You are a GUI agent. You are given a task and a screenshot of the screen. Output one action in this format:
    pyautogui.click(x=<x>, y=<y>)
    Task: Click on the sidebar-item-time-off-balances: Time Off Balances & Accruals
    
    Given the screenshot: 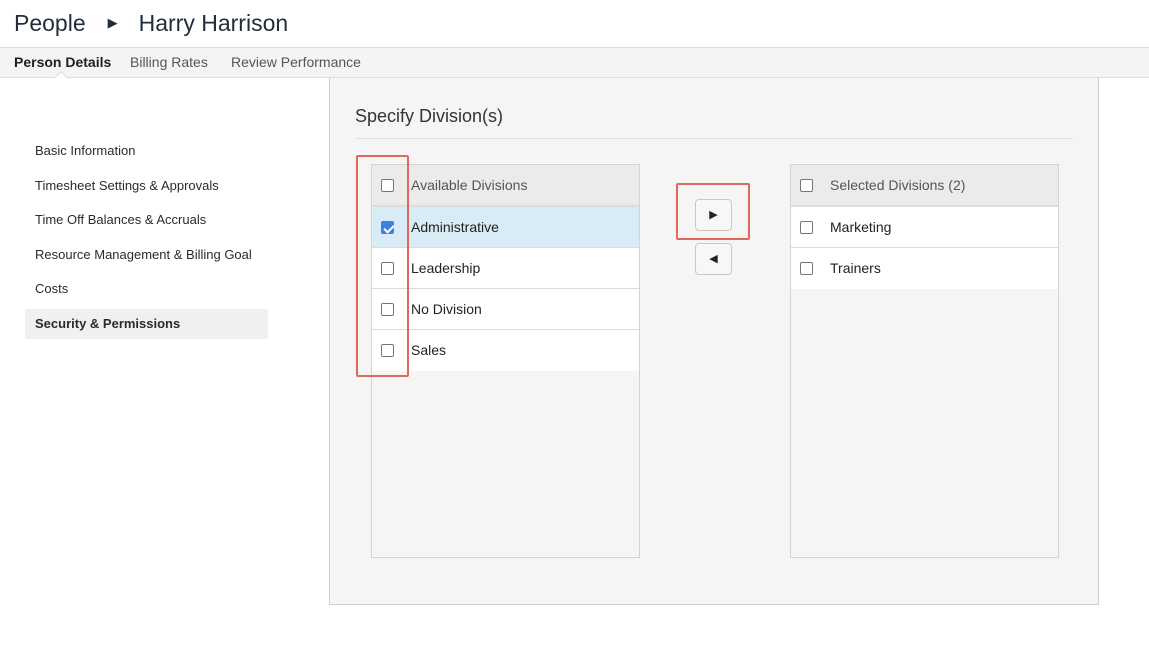 What is the action you would take?
    pyautogui.click(x=146, y=220)
    